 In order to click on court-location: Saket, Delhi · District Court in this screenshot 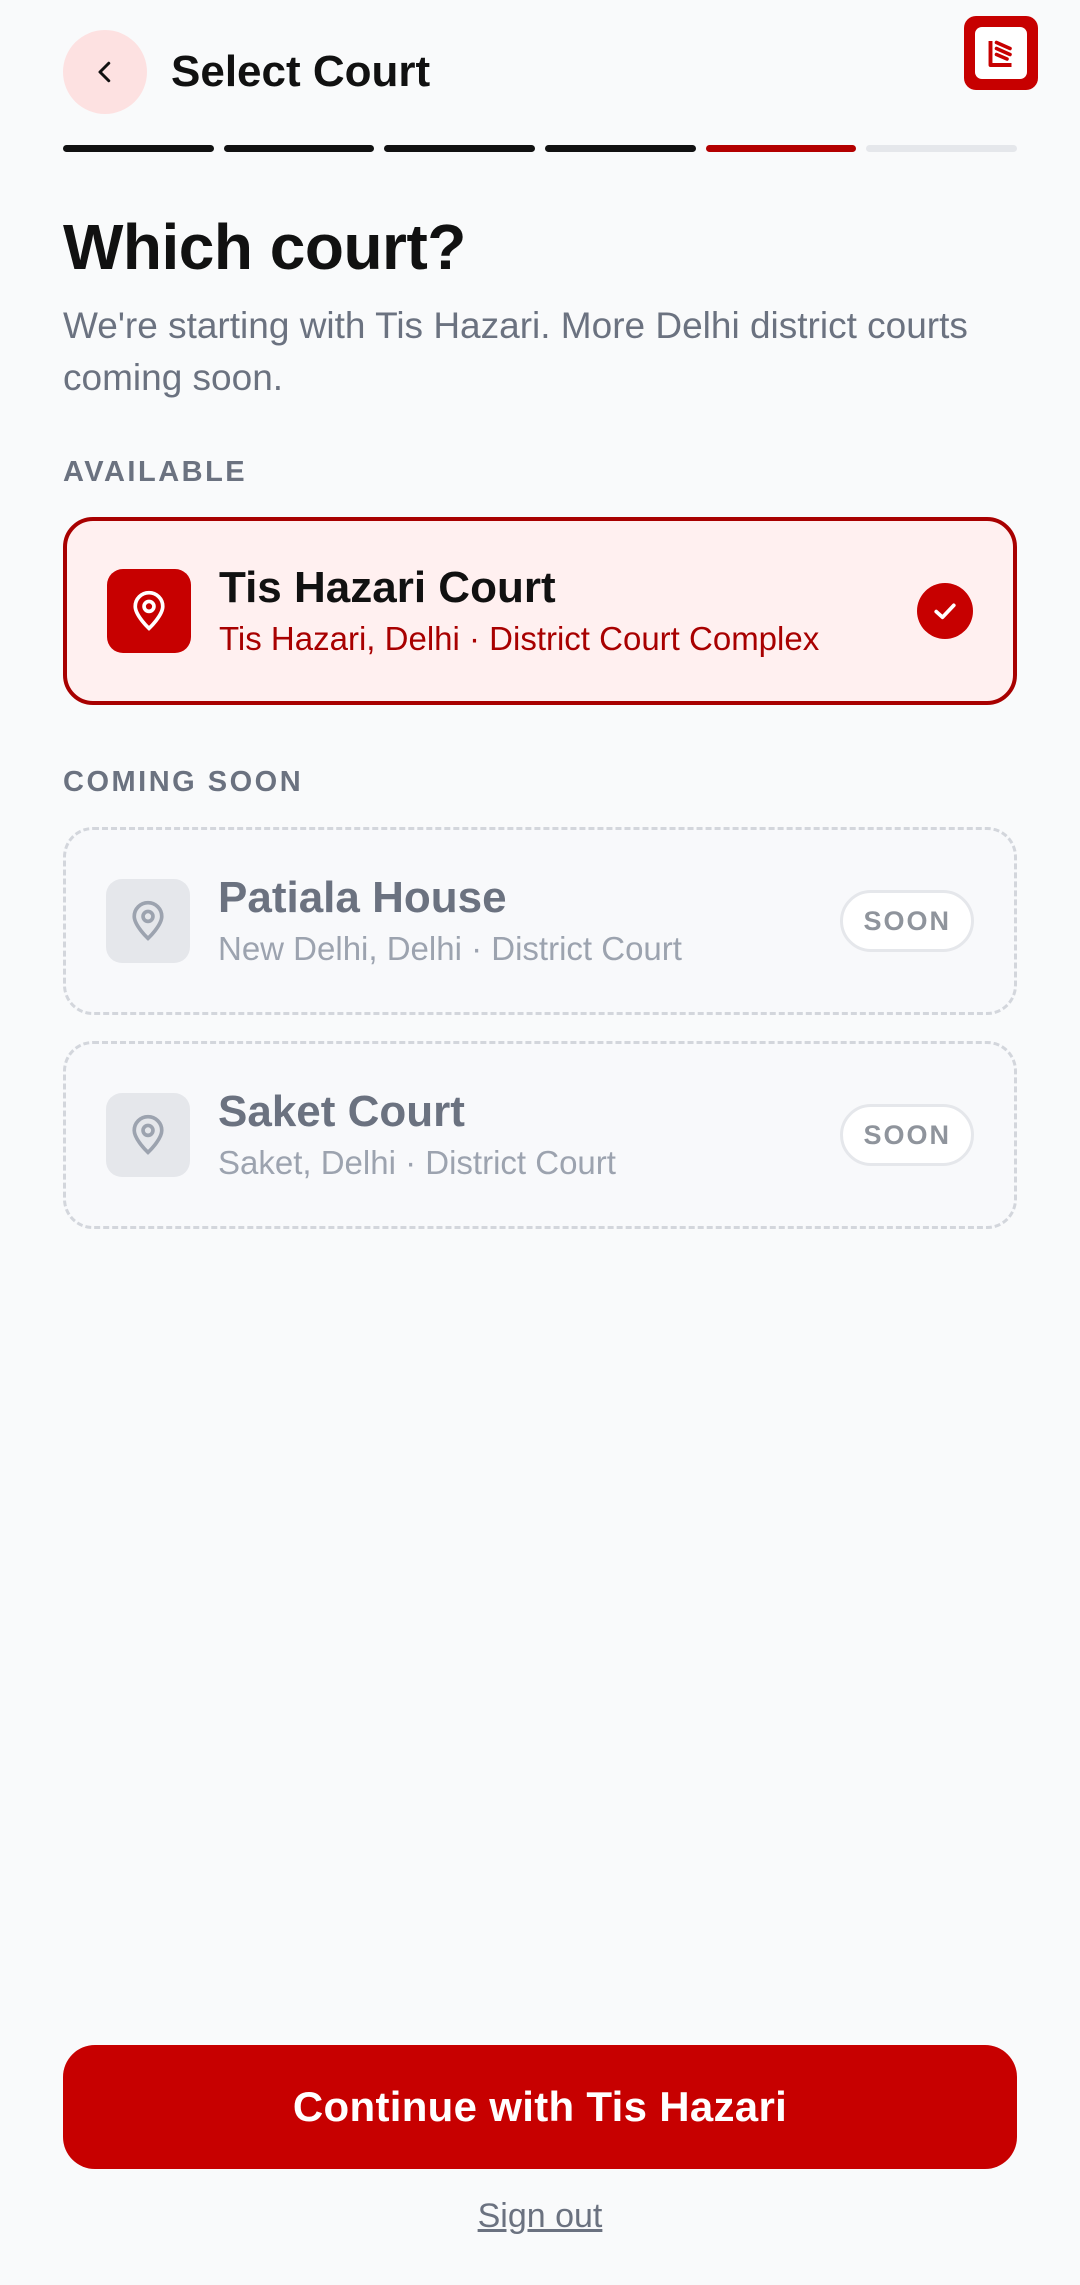, I will do `click(417, 1162)`.